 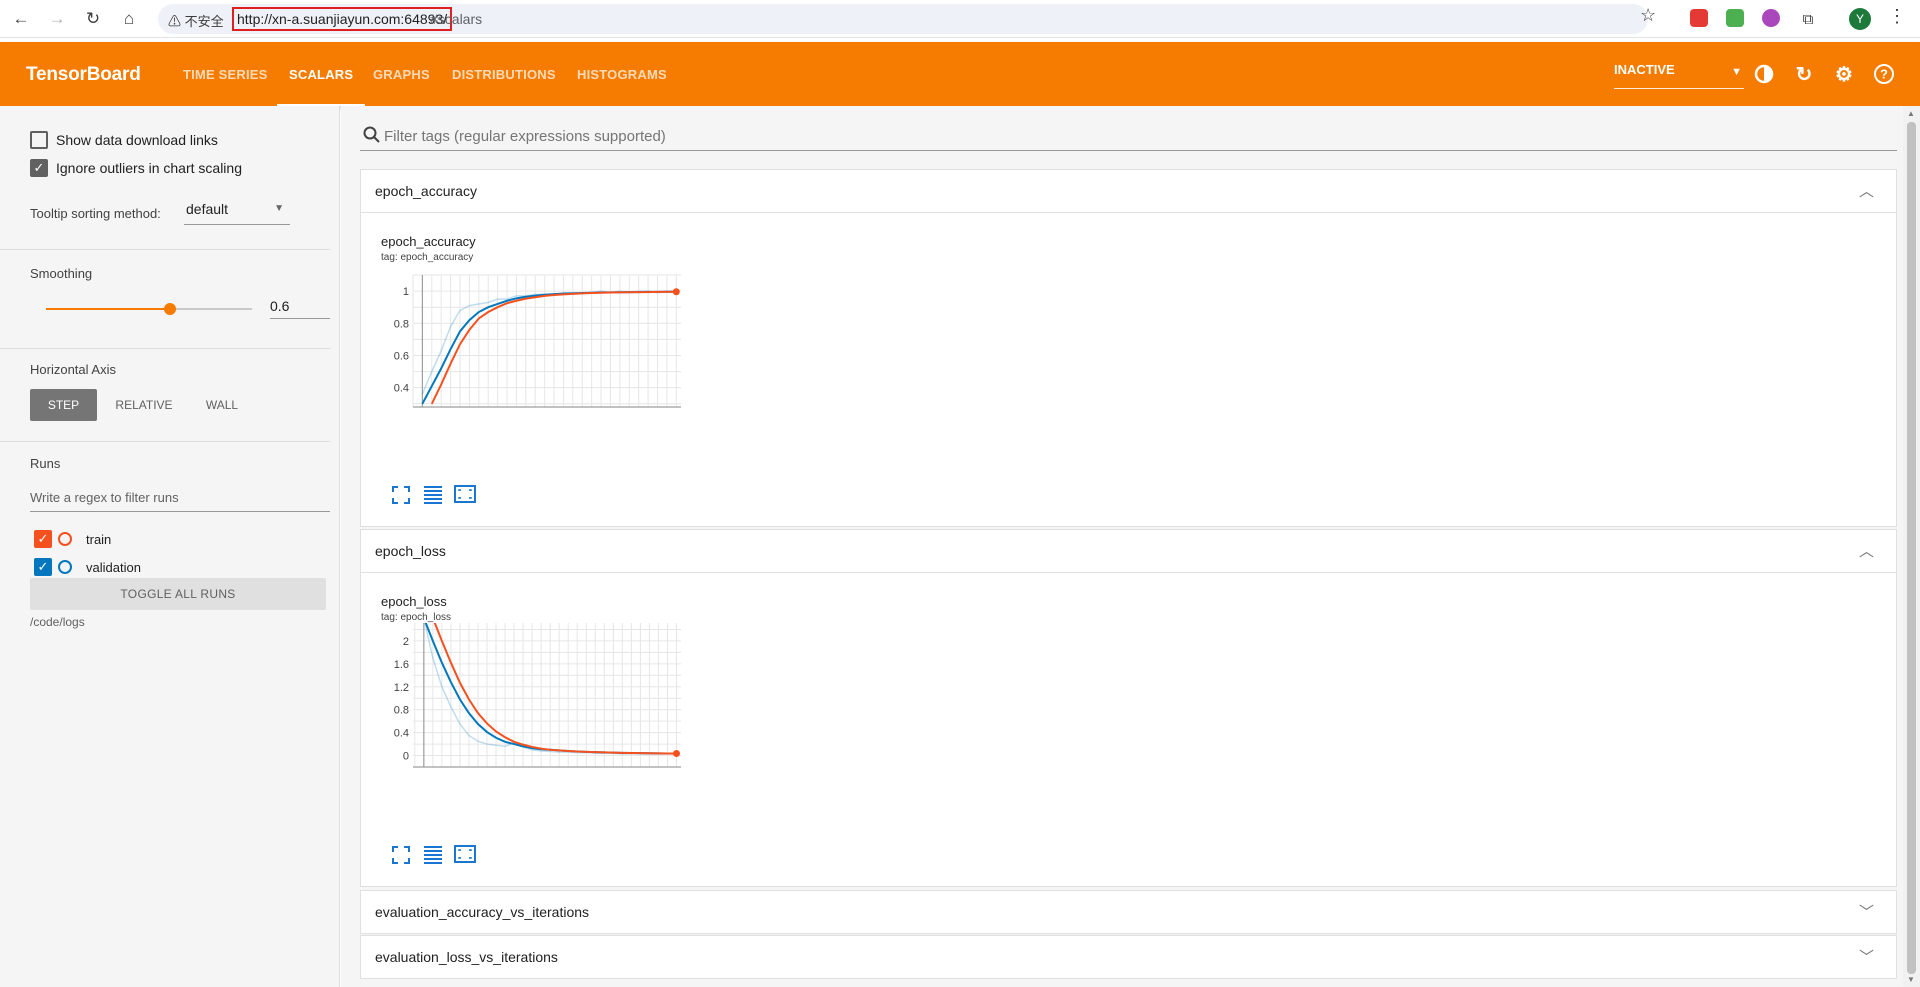 What do you see at coordinates (113, 567) in the screenshot?
I see `run-validation-label: validation` at bounding box center [113, 567].